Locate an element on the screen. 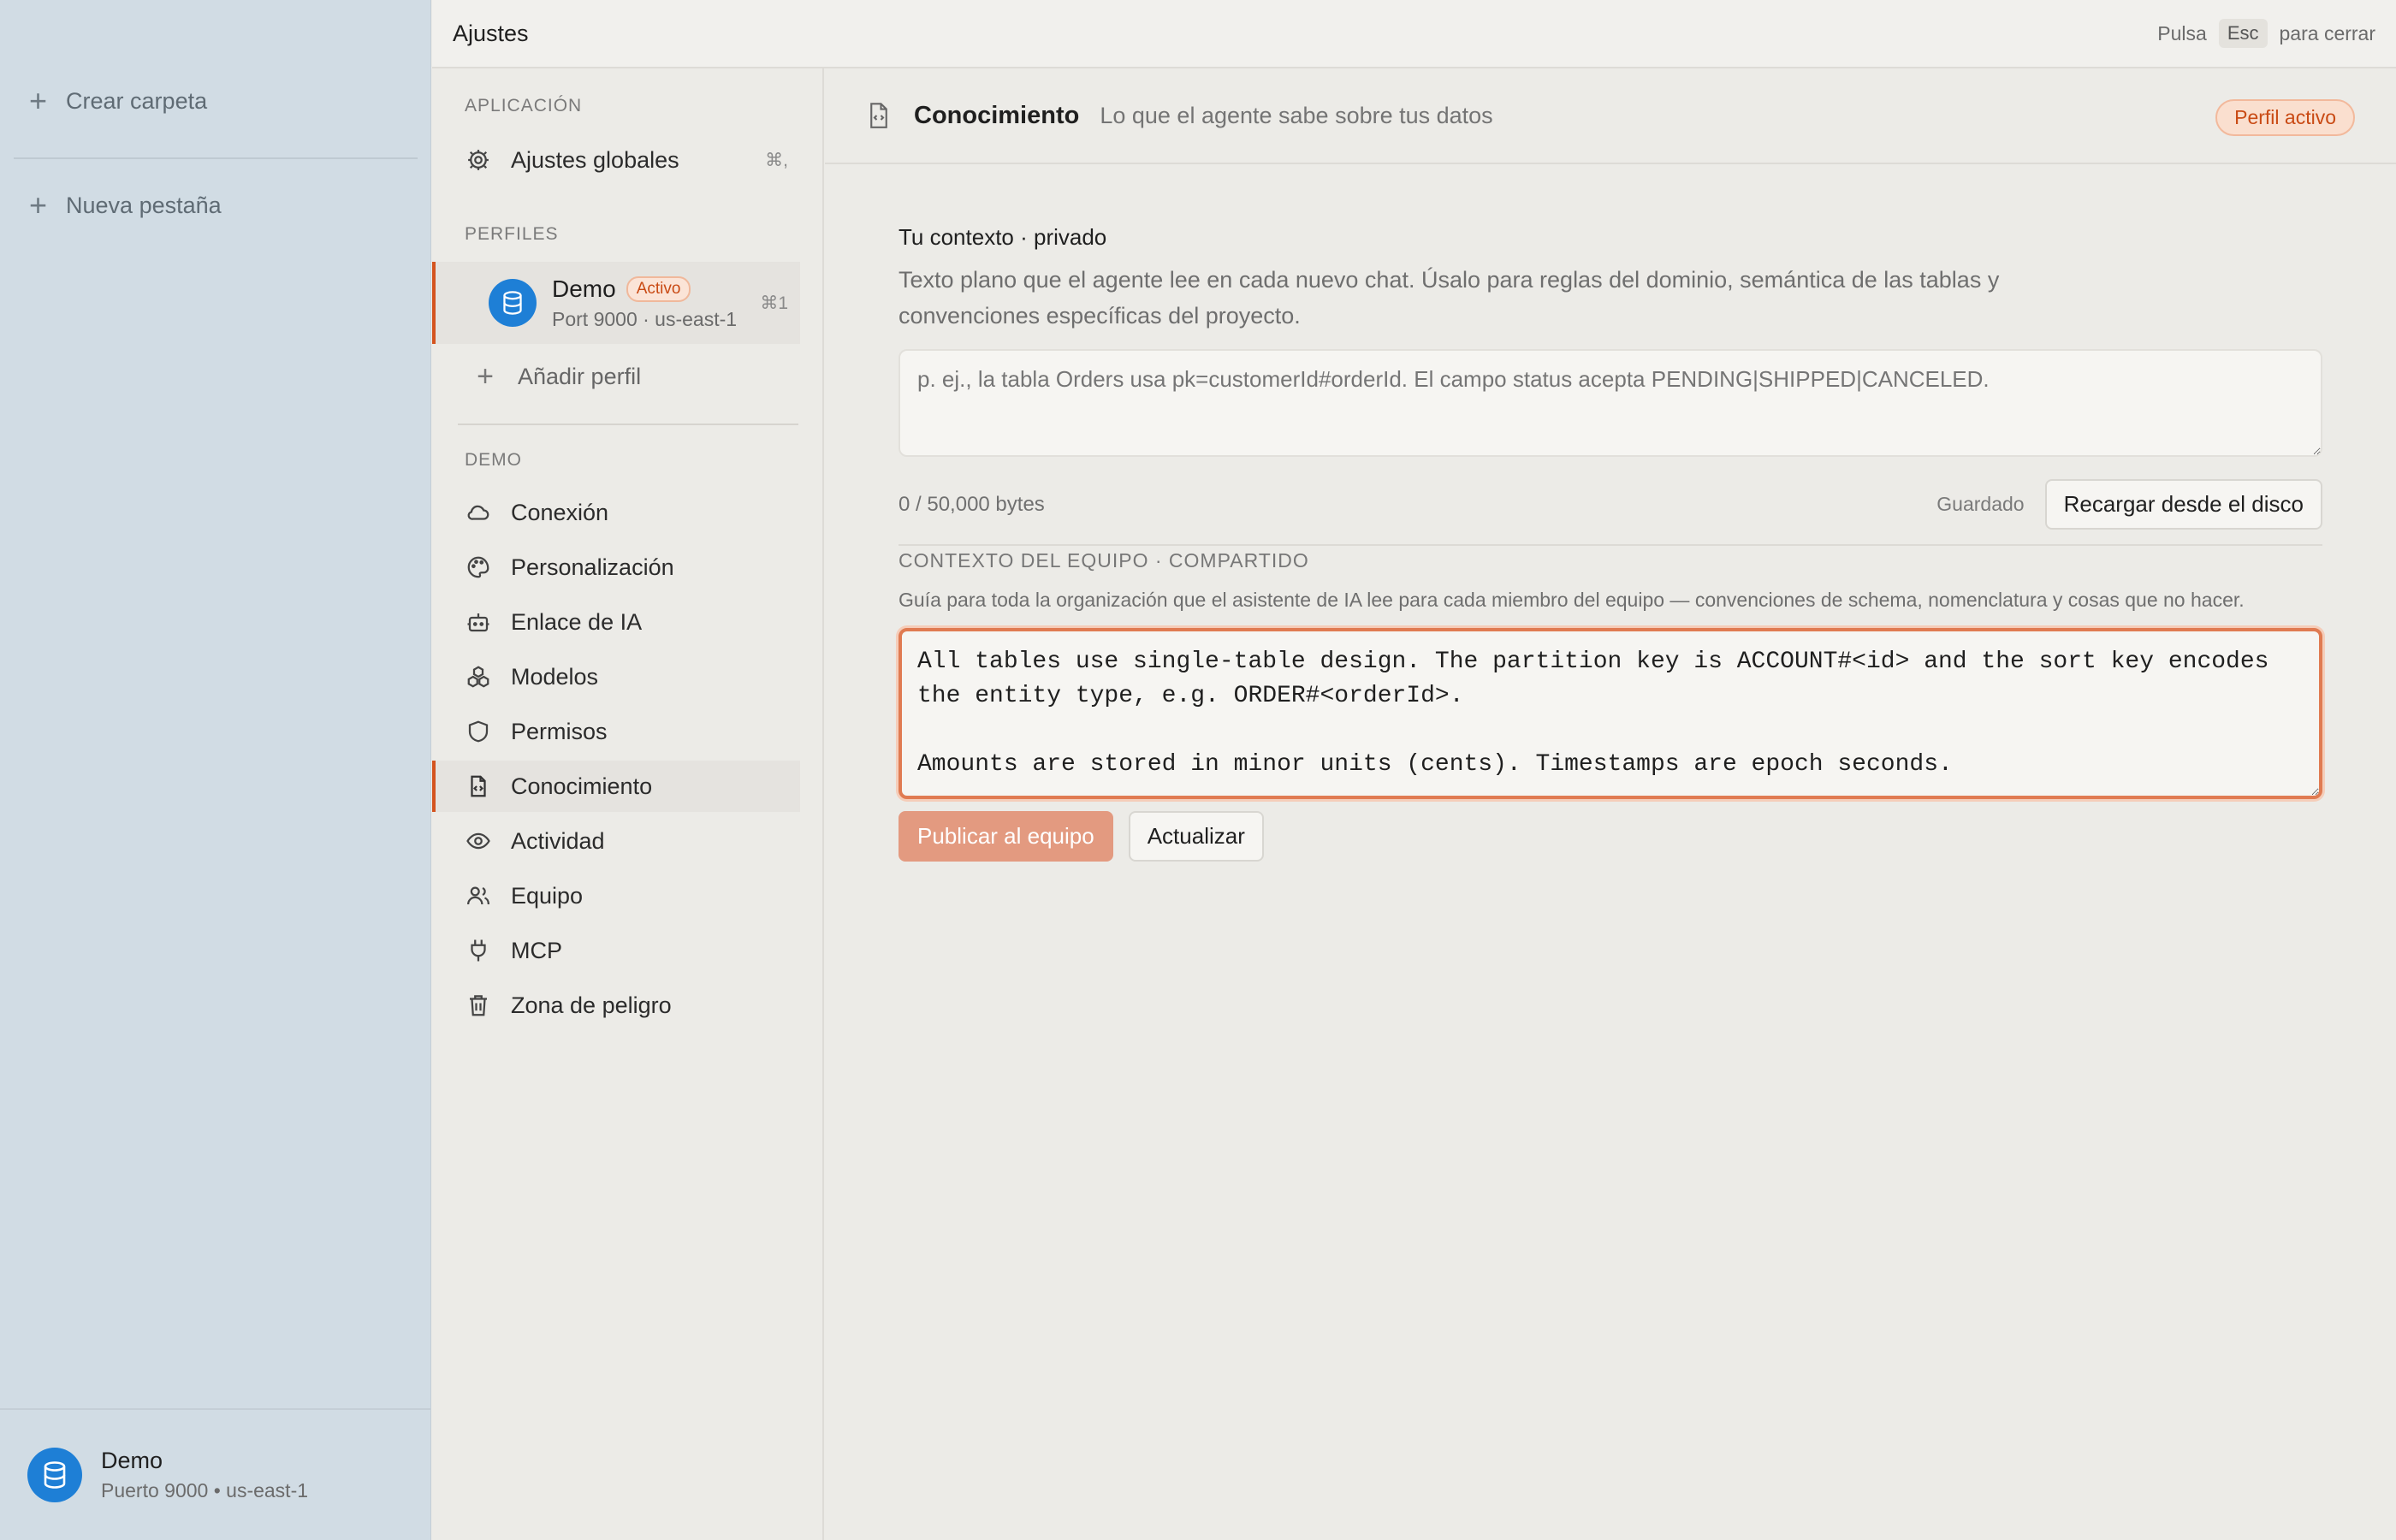 This screenshot has width=2396, height=1540. add-profile-button: + Añadir perfil is located at coordinates (616, 376).